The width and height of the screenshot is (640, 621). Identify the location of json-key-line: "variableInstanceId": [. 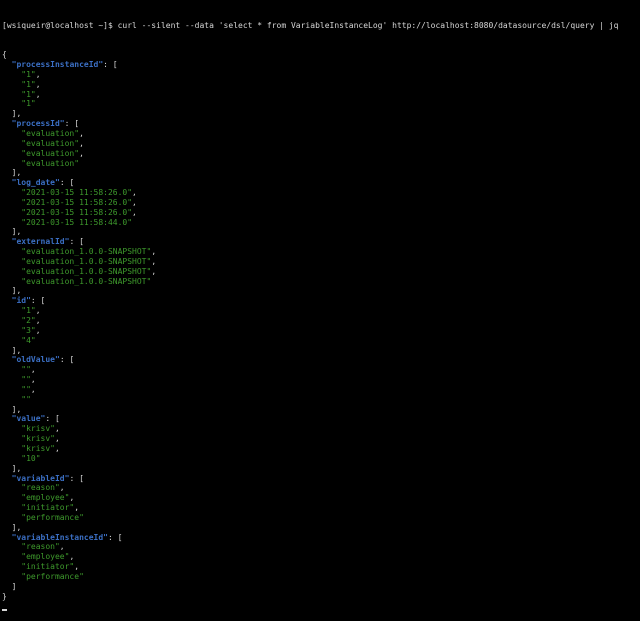
(67, 537).